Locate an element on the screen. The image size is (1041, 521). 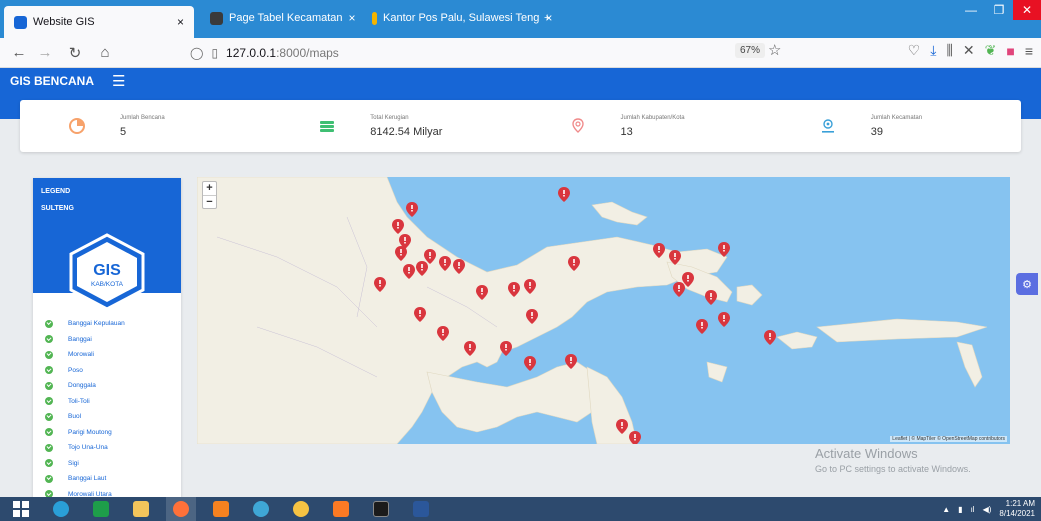
a-circle-icon is located at coordinates (301, 509).